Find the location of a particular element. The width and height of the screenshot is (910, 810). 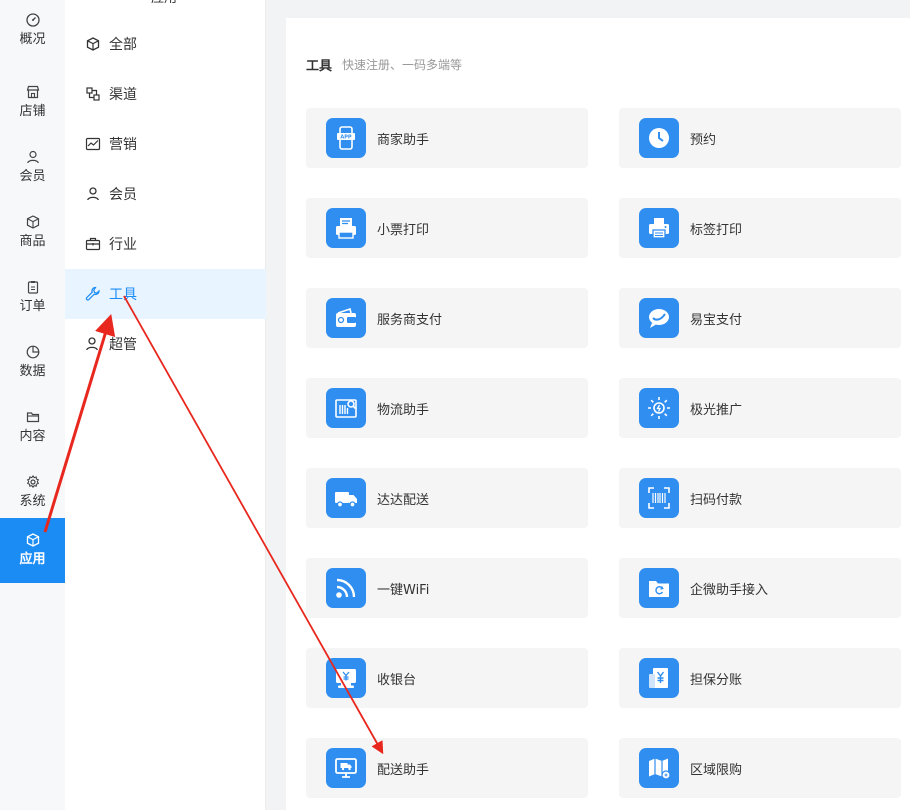

svg-text: APP is located at coordinates (346, 138).